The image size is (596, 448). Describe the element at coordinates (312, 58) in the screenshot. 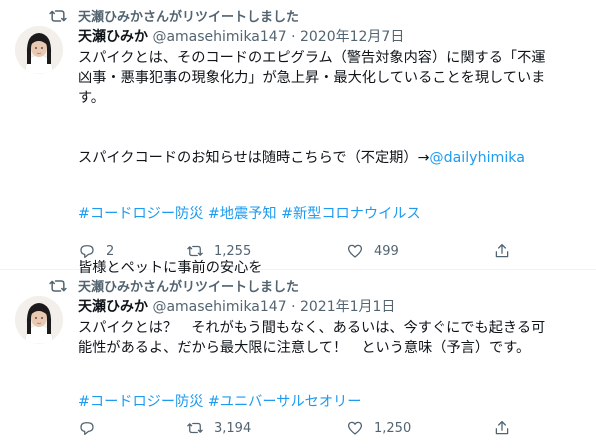

I see `text-line: スパイクとは、そのコードのエピグラム（警告対象内容）に関する「不運` at that location.